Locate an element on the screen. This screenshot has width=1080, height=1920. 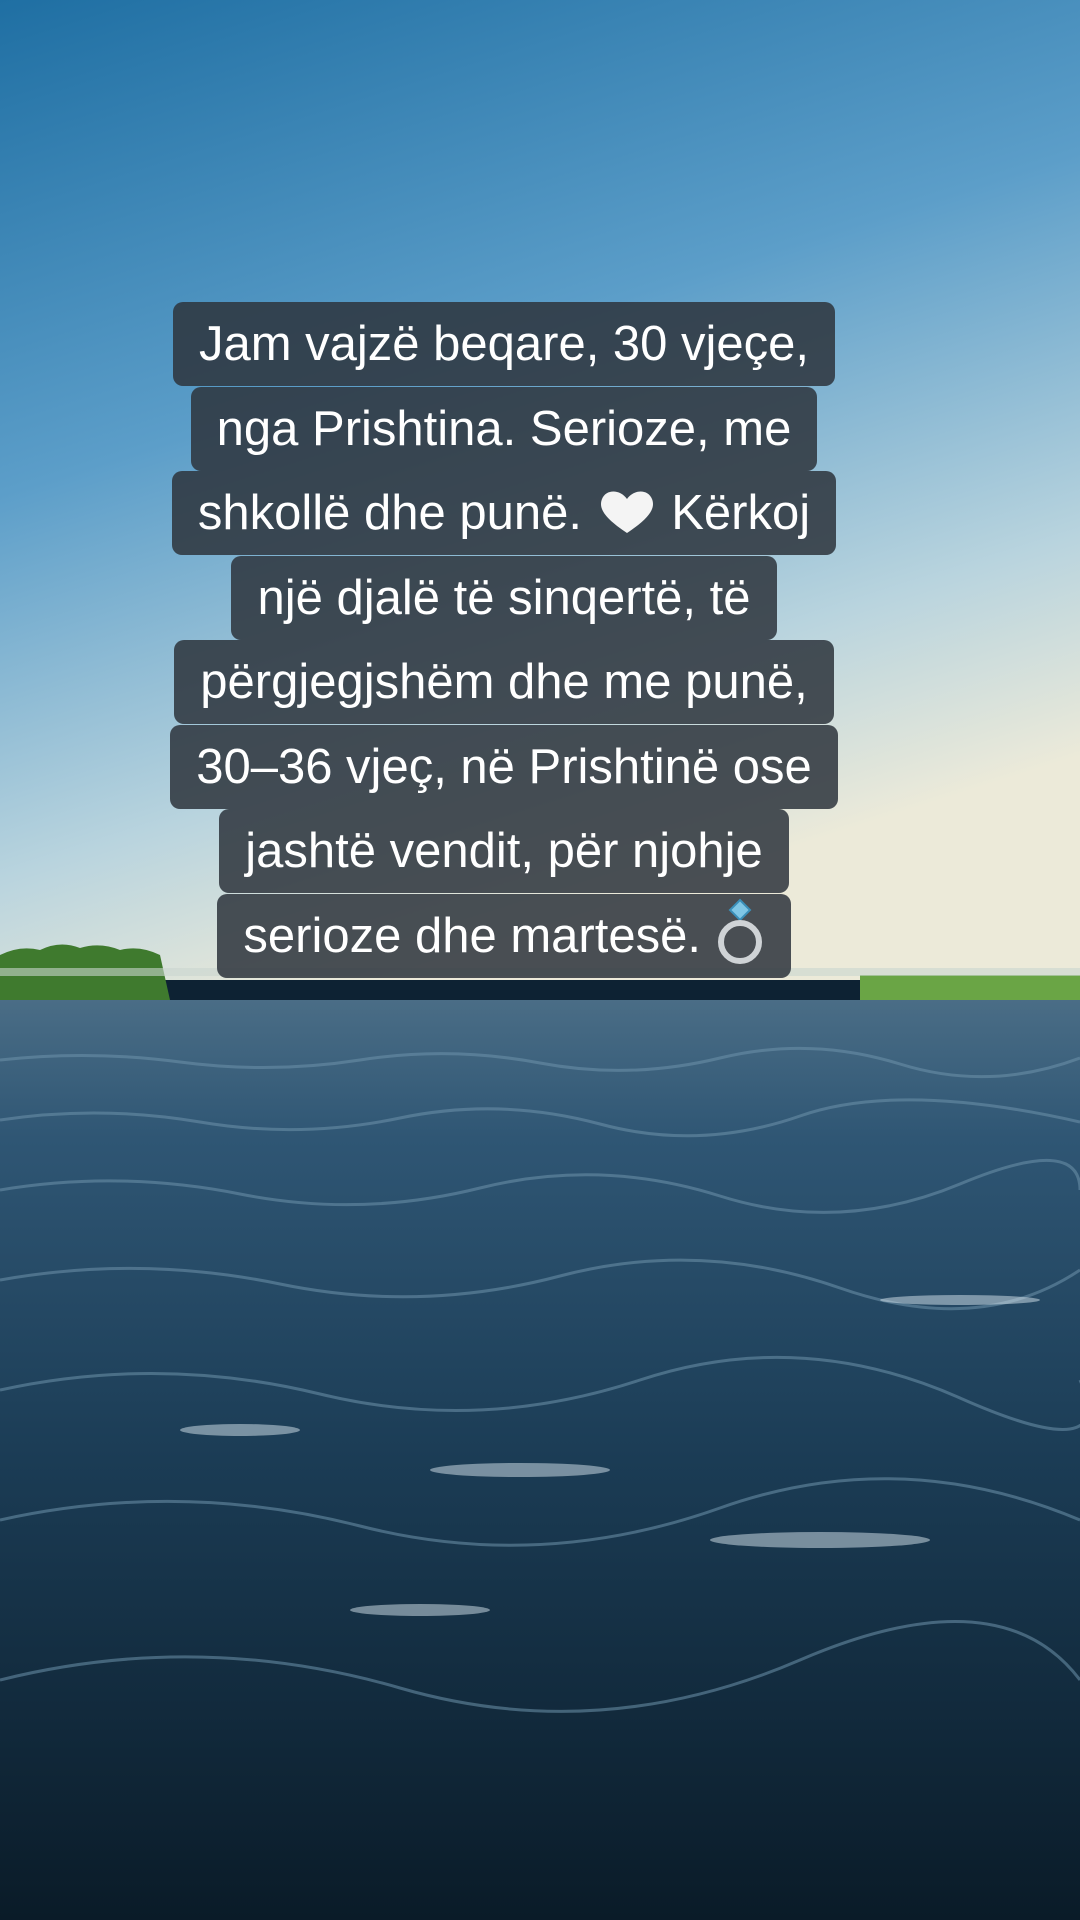
caption-line: përgjegjshëm dhe me punë, is located at coordinates (504, 682).